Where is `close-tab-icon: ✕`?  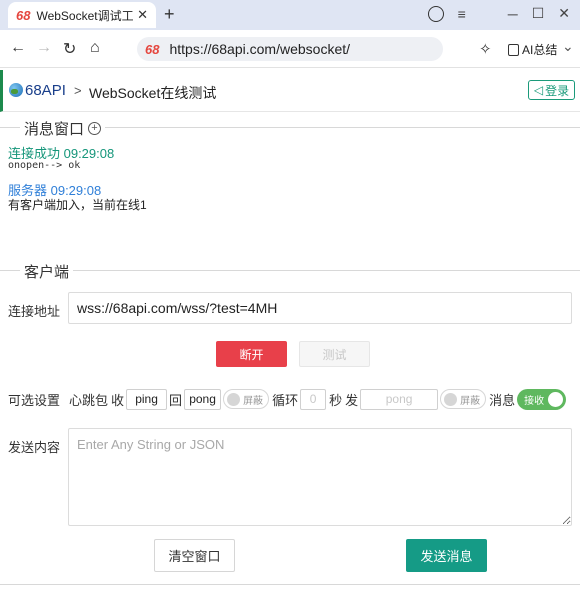 close-tab-icon: ✕ is located at coordinates (142, 15).